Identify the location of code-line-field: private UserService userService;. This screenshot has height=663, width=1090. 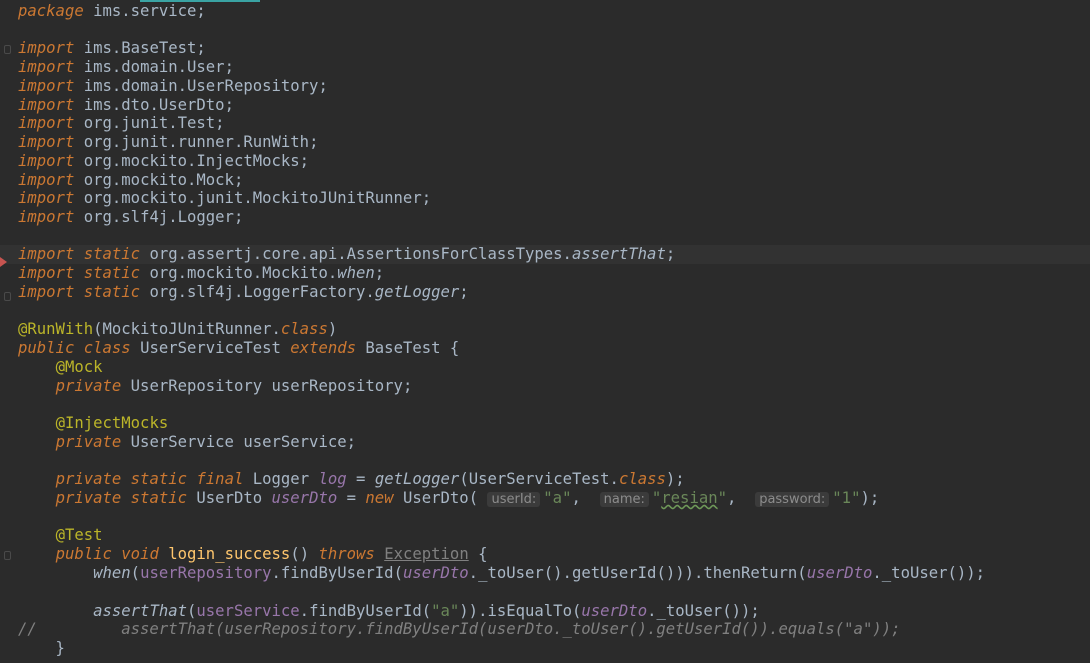
(187, 442).